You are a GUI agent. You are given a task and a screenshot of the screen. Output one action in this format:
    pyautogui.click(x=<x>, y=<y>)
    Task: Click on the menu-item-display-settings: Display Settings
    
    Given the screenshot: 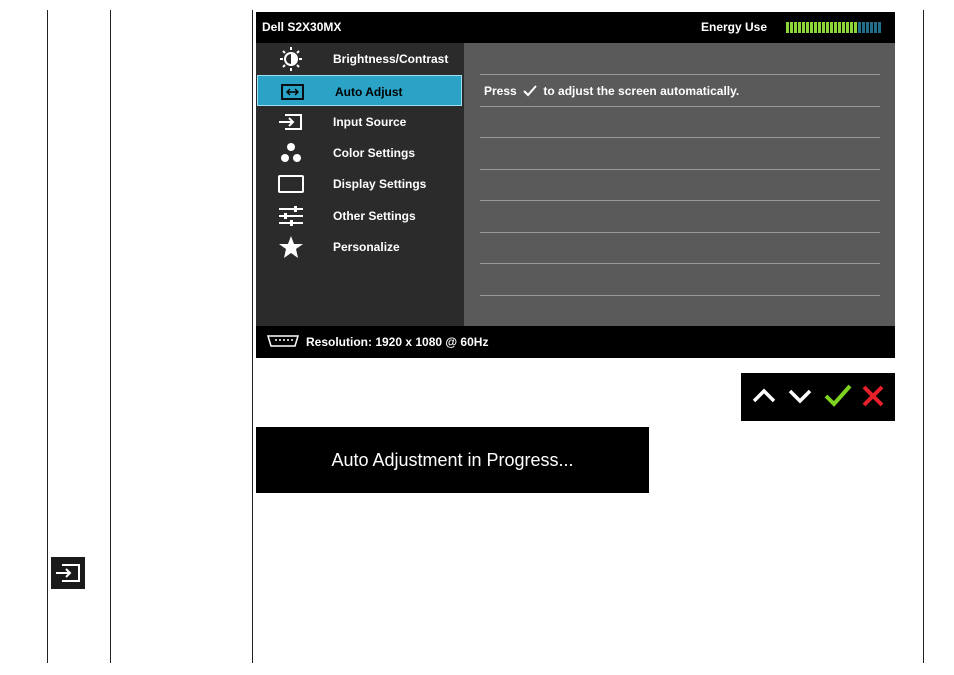 What is the action you would take?
    pyautogui.click(x=360, y=183)
    